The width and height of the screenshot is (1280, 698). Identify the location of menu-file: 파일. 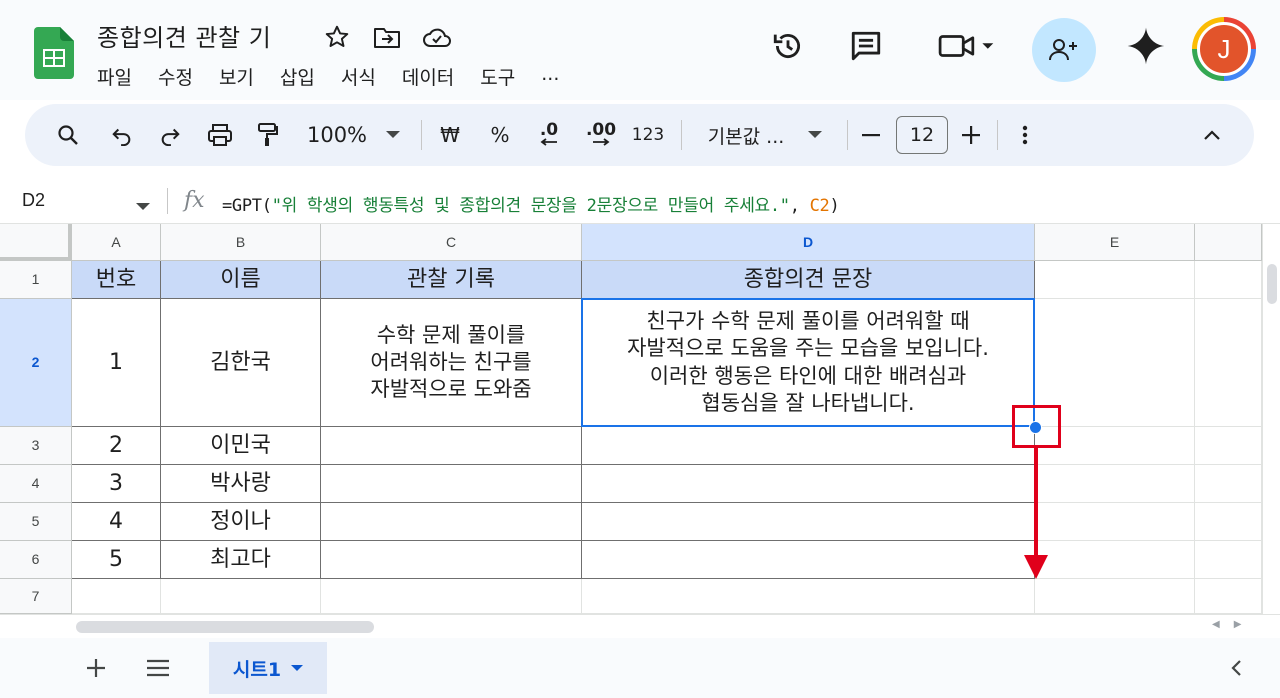
(114, 76).